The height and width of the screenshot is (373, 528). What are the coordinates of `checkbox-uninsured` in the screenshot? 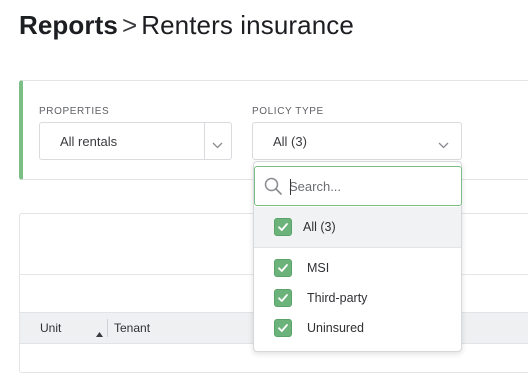 It's located at (283, 328).